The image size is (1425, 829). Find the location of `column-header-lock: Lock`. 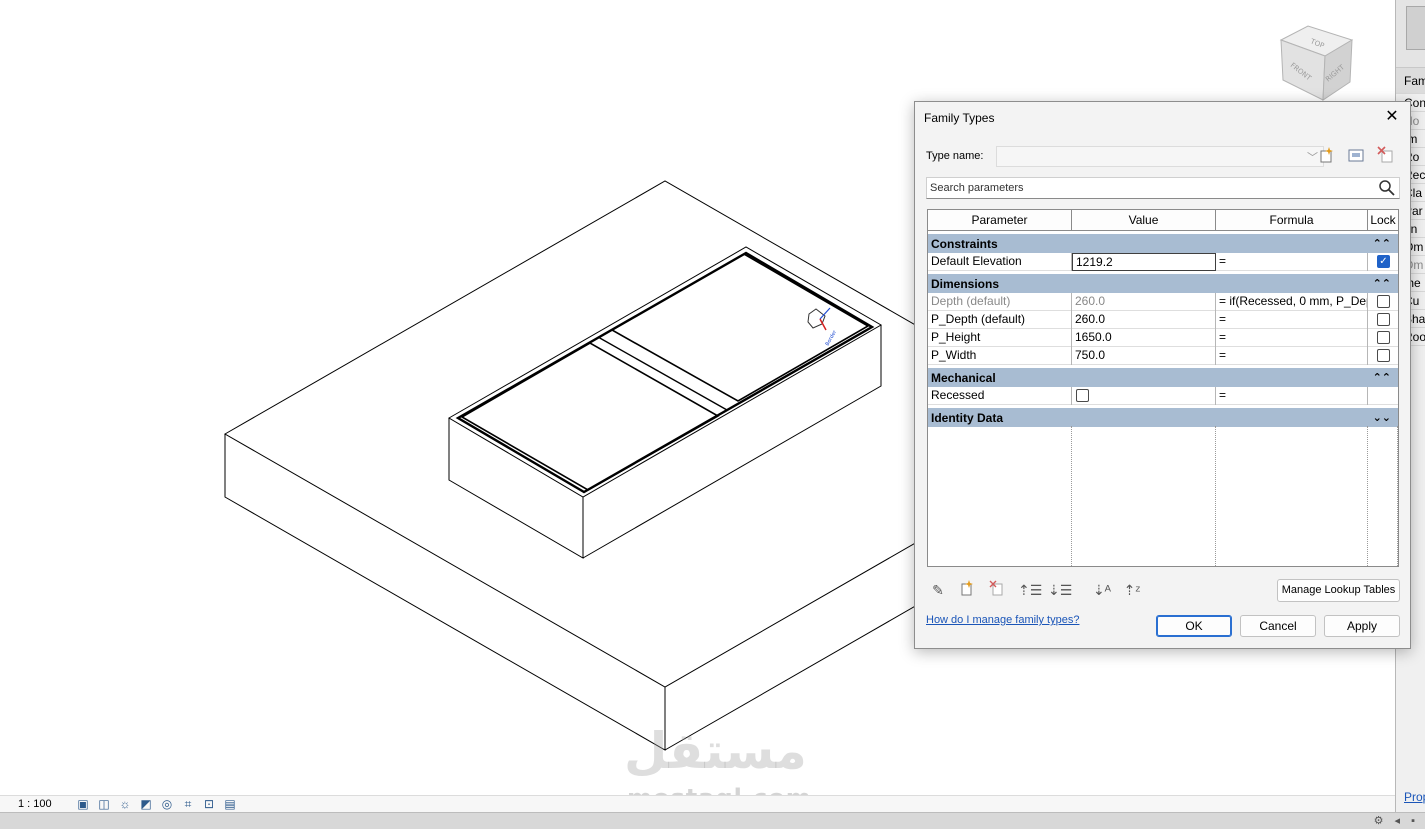

column-header-lock: Lock is located at coordinates (1383, 220).